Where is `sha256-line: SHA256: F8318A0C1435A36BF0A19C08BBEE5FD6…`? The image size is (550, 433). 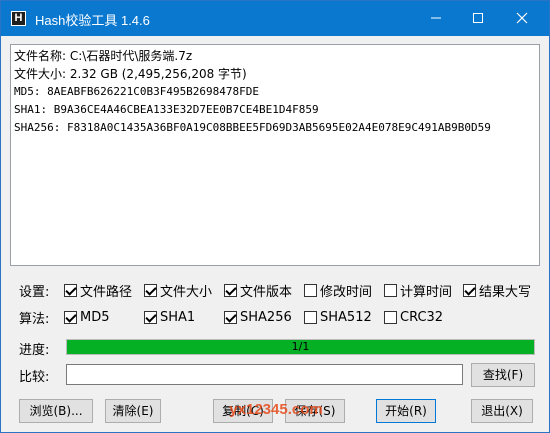
sha256-line: SHA256: F8318A0C1435A36BF0A19C08BBEE5FD6… is located at coordinates (252, 127).